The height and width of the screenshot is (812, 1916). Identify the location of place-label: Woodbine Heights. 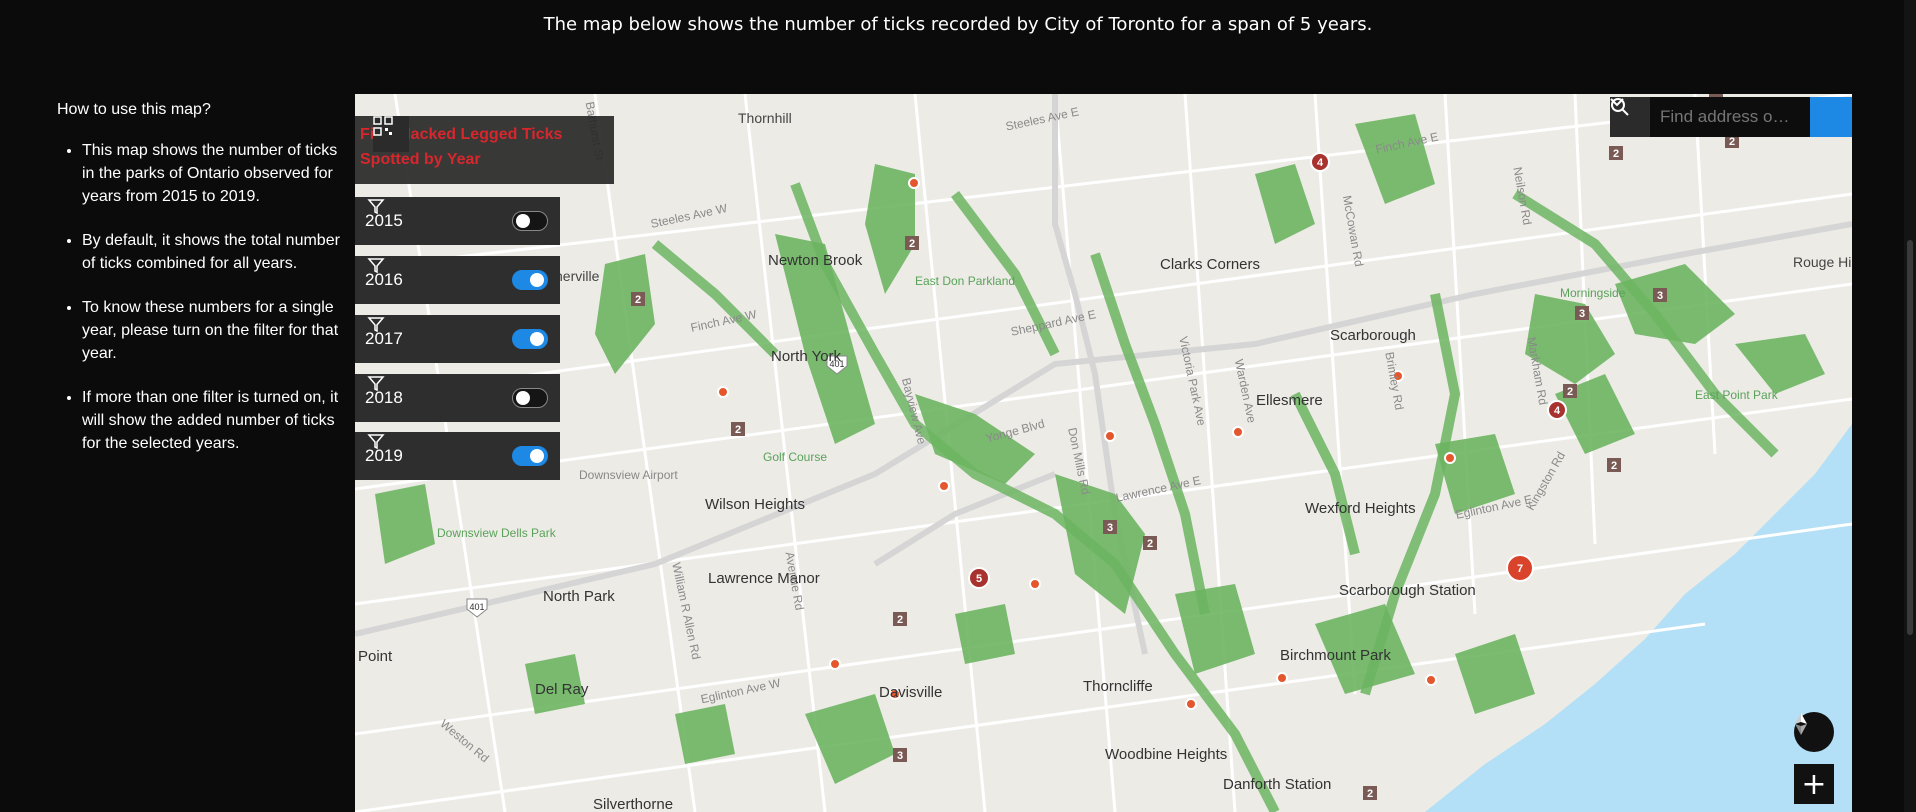
(1166, 754).